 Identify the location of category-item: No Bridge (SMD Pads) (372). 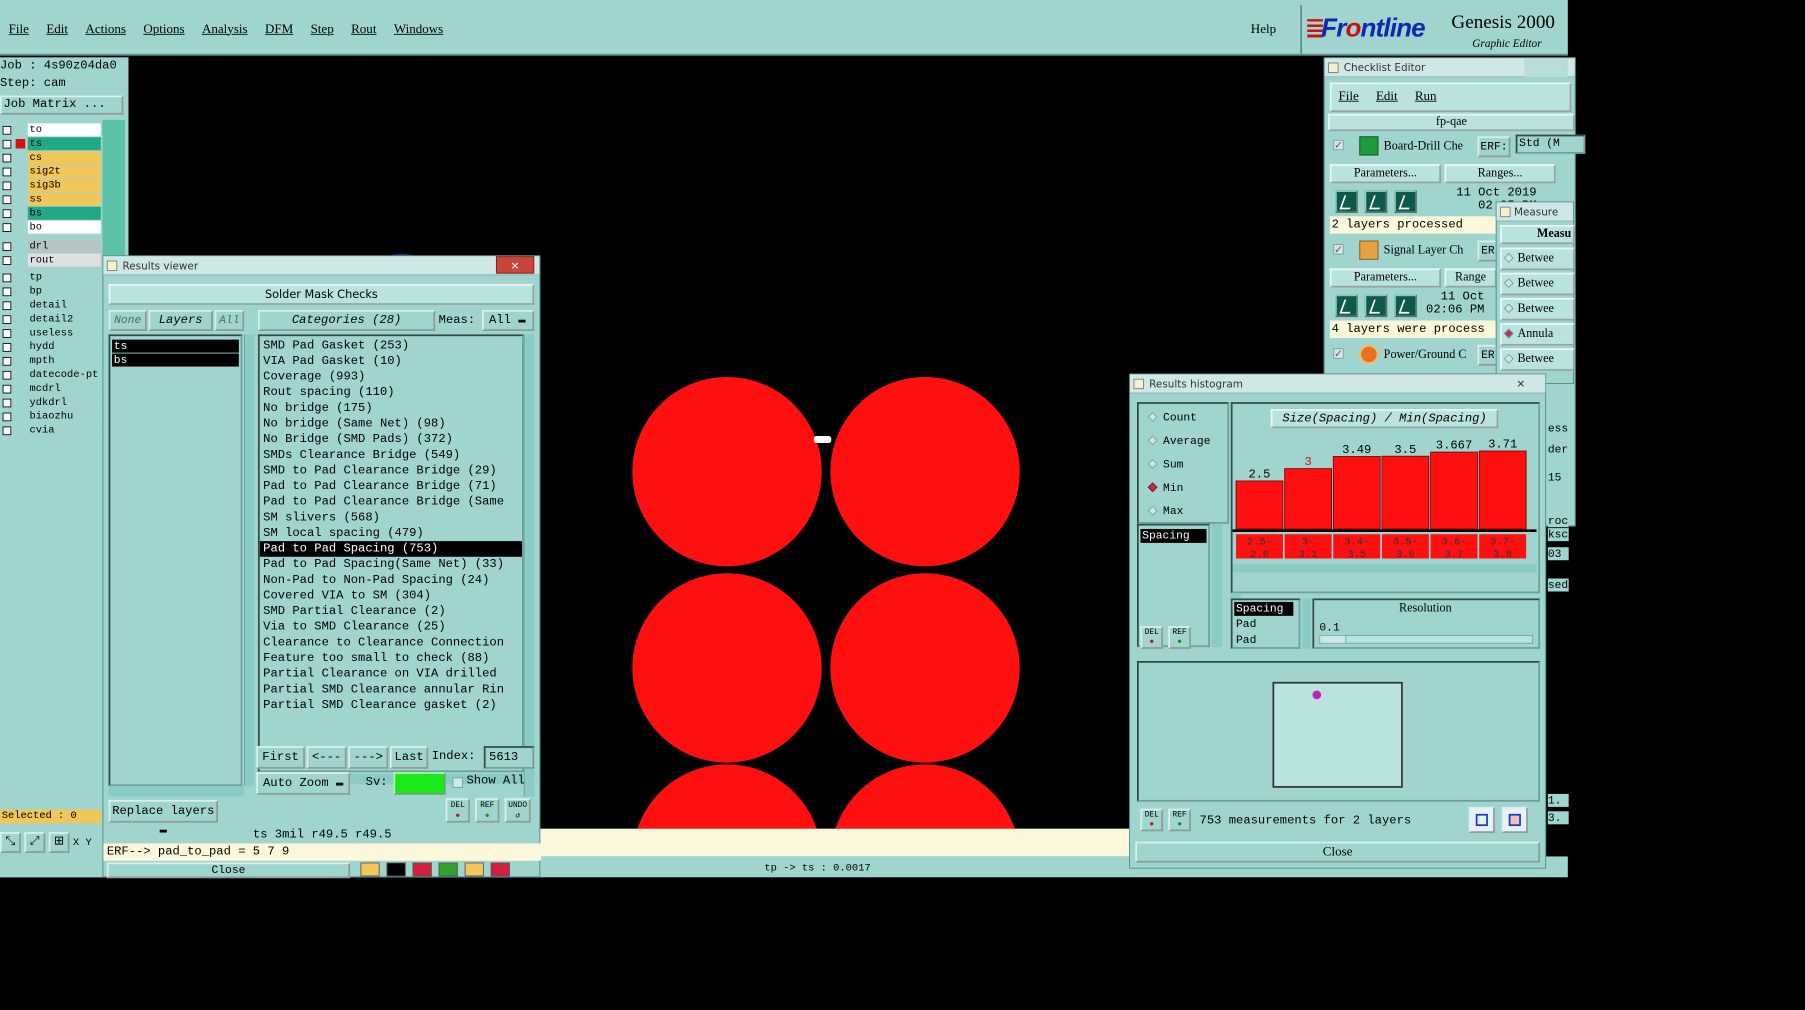
(391, 440).